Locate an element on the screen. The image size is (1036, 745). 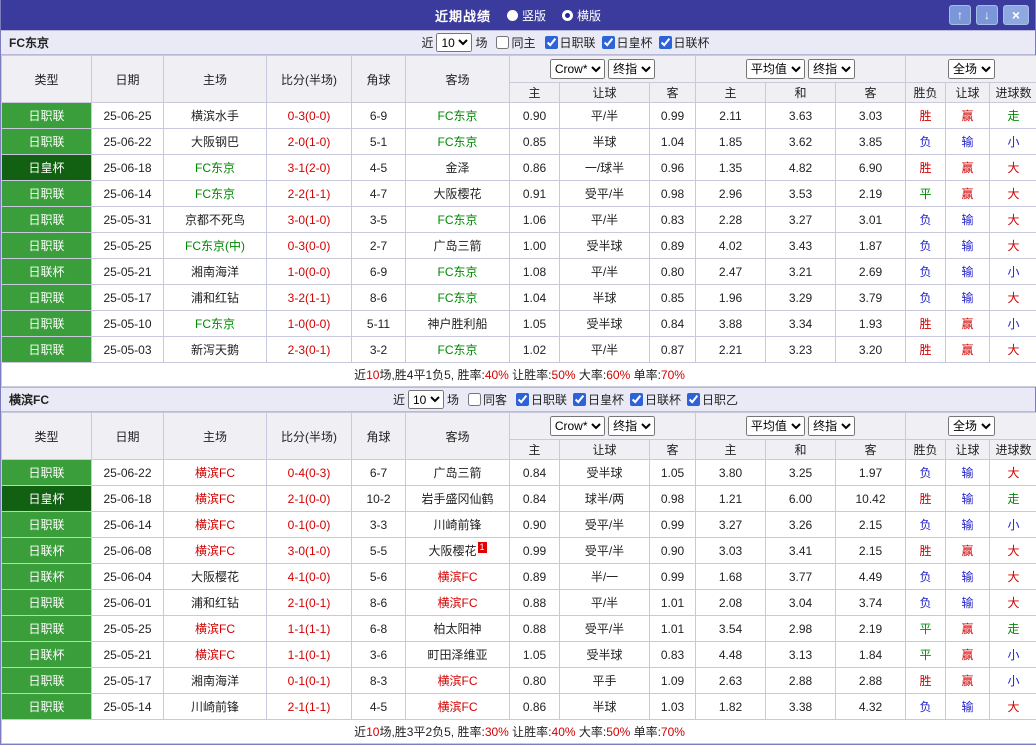
col-header-result-goals: 进球数 is located at coordinates (1013, 450).